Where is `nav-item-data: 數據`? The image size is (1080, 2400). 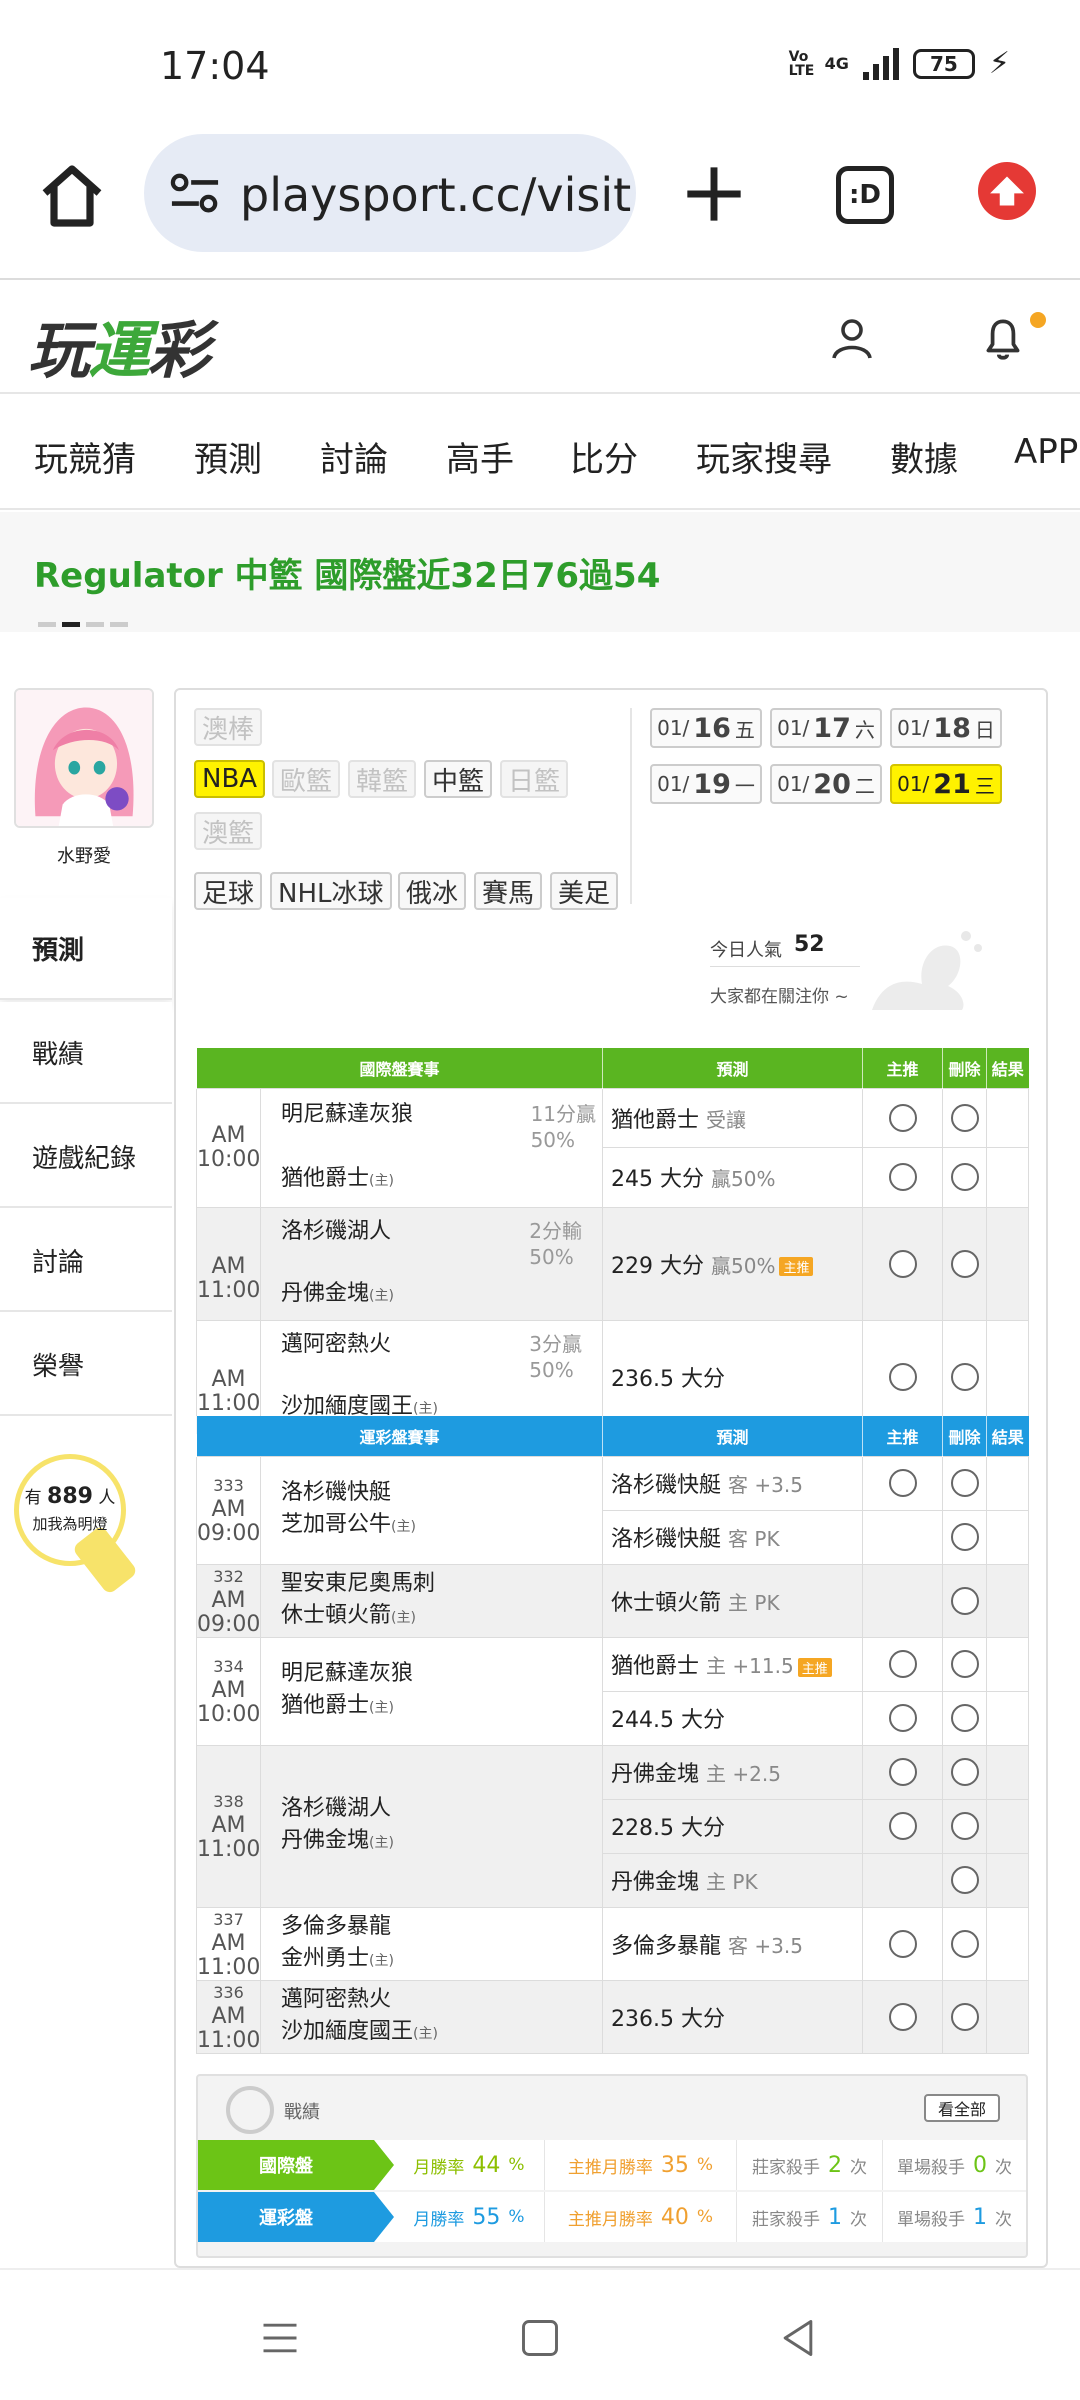 nav-item-data: 數據 is located at coordinates (924, 456).